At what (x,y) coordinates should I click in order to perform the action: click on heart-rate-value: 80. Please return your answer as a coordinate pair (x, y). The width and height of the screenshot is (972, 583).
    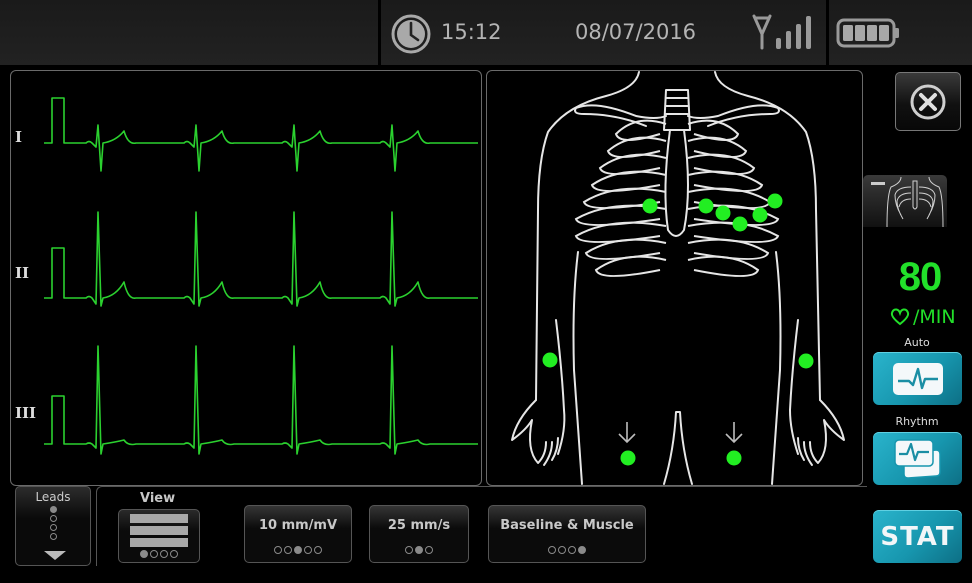
    Looking at the image, I should click on (920, 277).